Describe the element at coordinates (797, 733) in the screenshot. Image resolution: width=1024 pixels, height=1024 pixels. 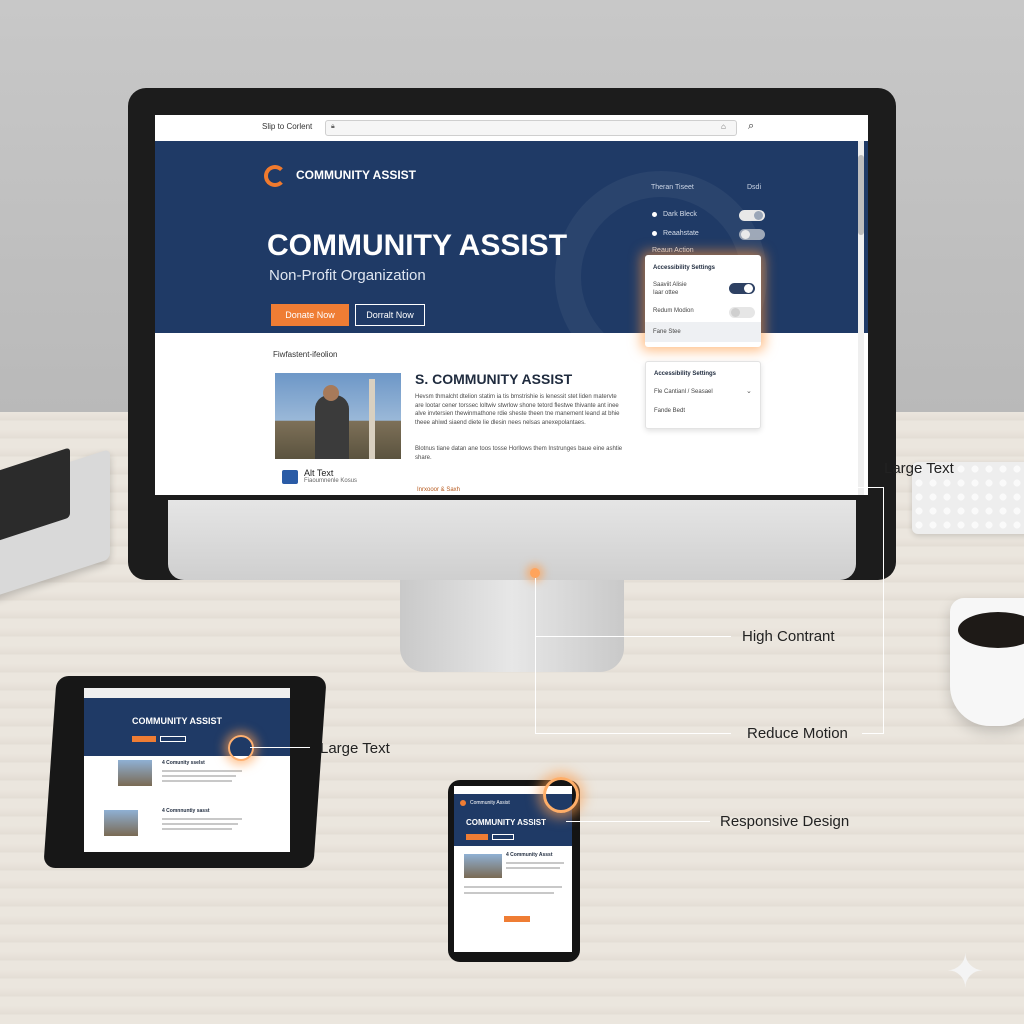
I see `callout-reduce-motion: Reduce Motion` at that location.